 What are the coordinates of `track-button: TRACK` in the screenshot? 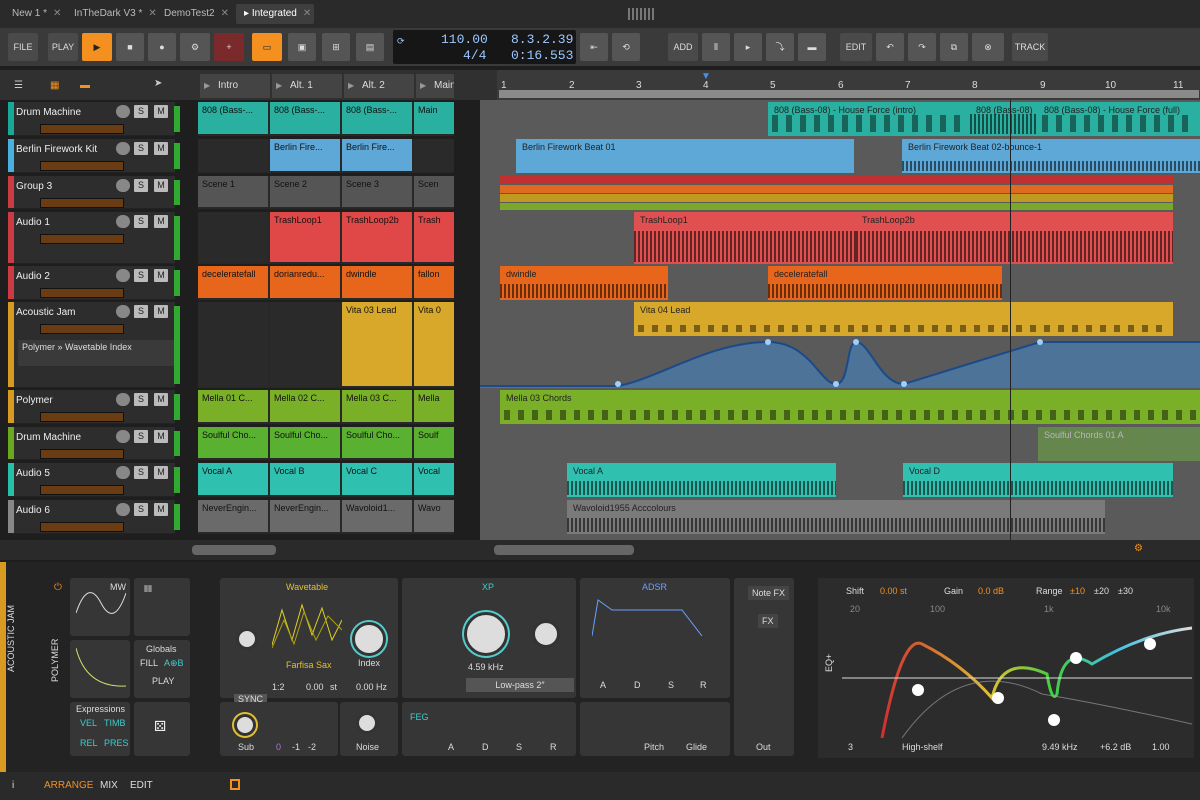 It's located at (1030, 47).